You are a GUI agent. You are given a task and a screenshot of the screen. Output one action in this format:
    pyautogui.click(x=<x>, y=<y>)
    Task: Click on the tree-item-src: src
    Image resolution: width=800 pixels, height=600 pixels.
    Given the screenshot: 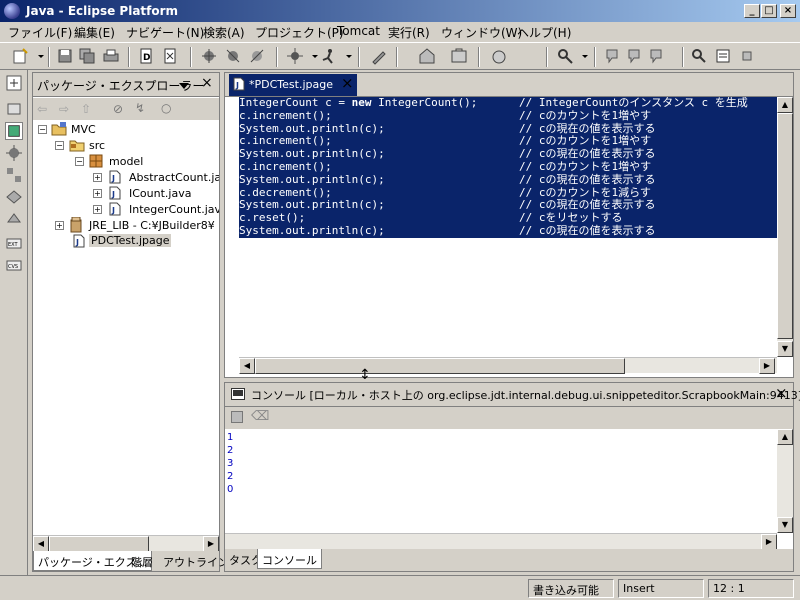 What is the action you would take?
    pyautogui.click(x=97, y=145)
    